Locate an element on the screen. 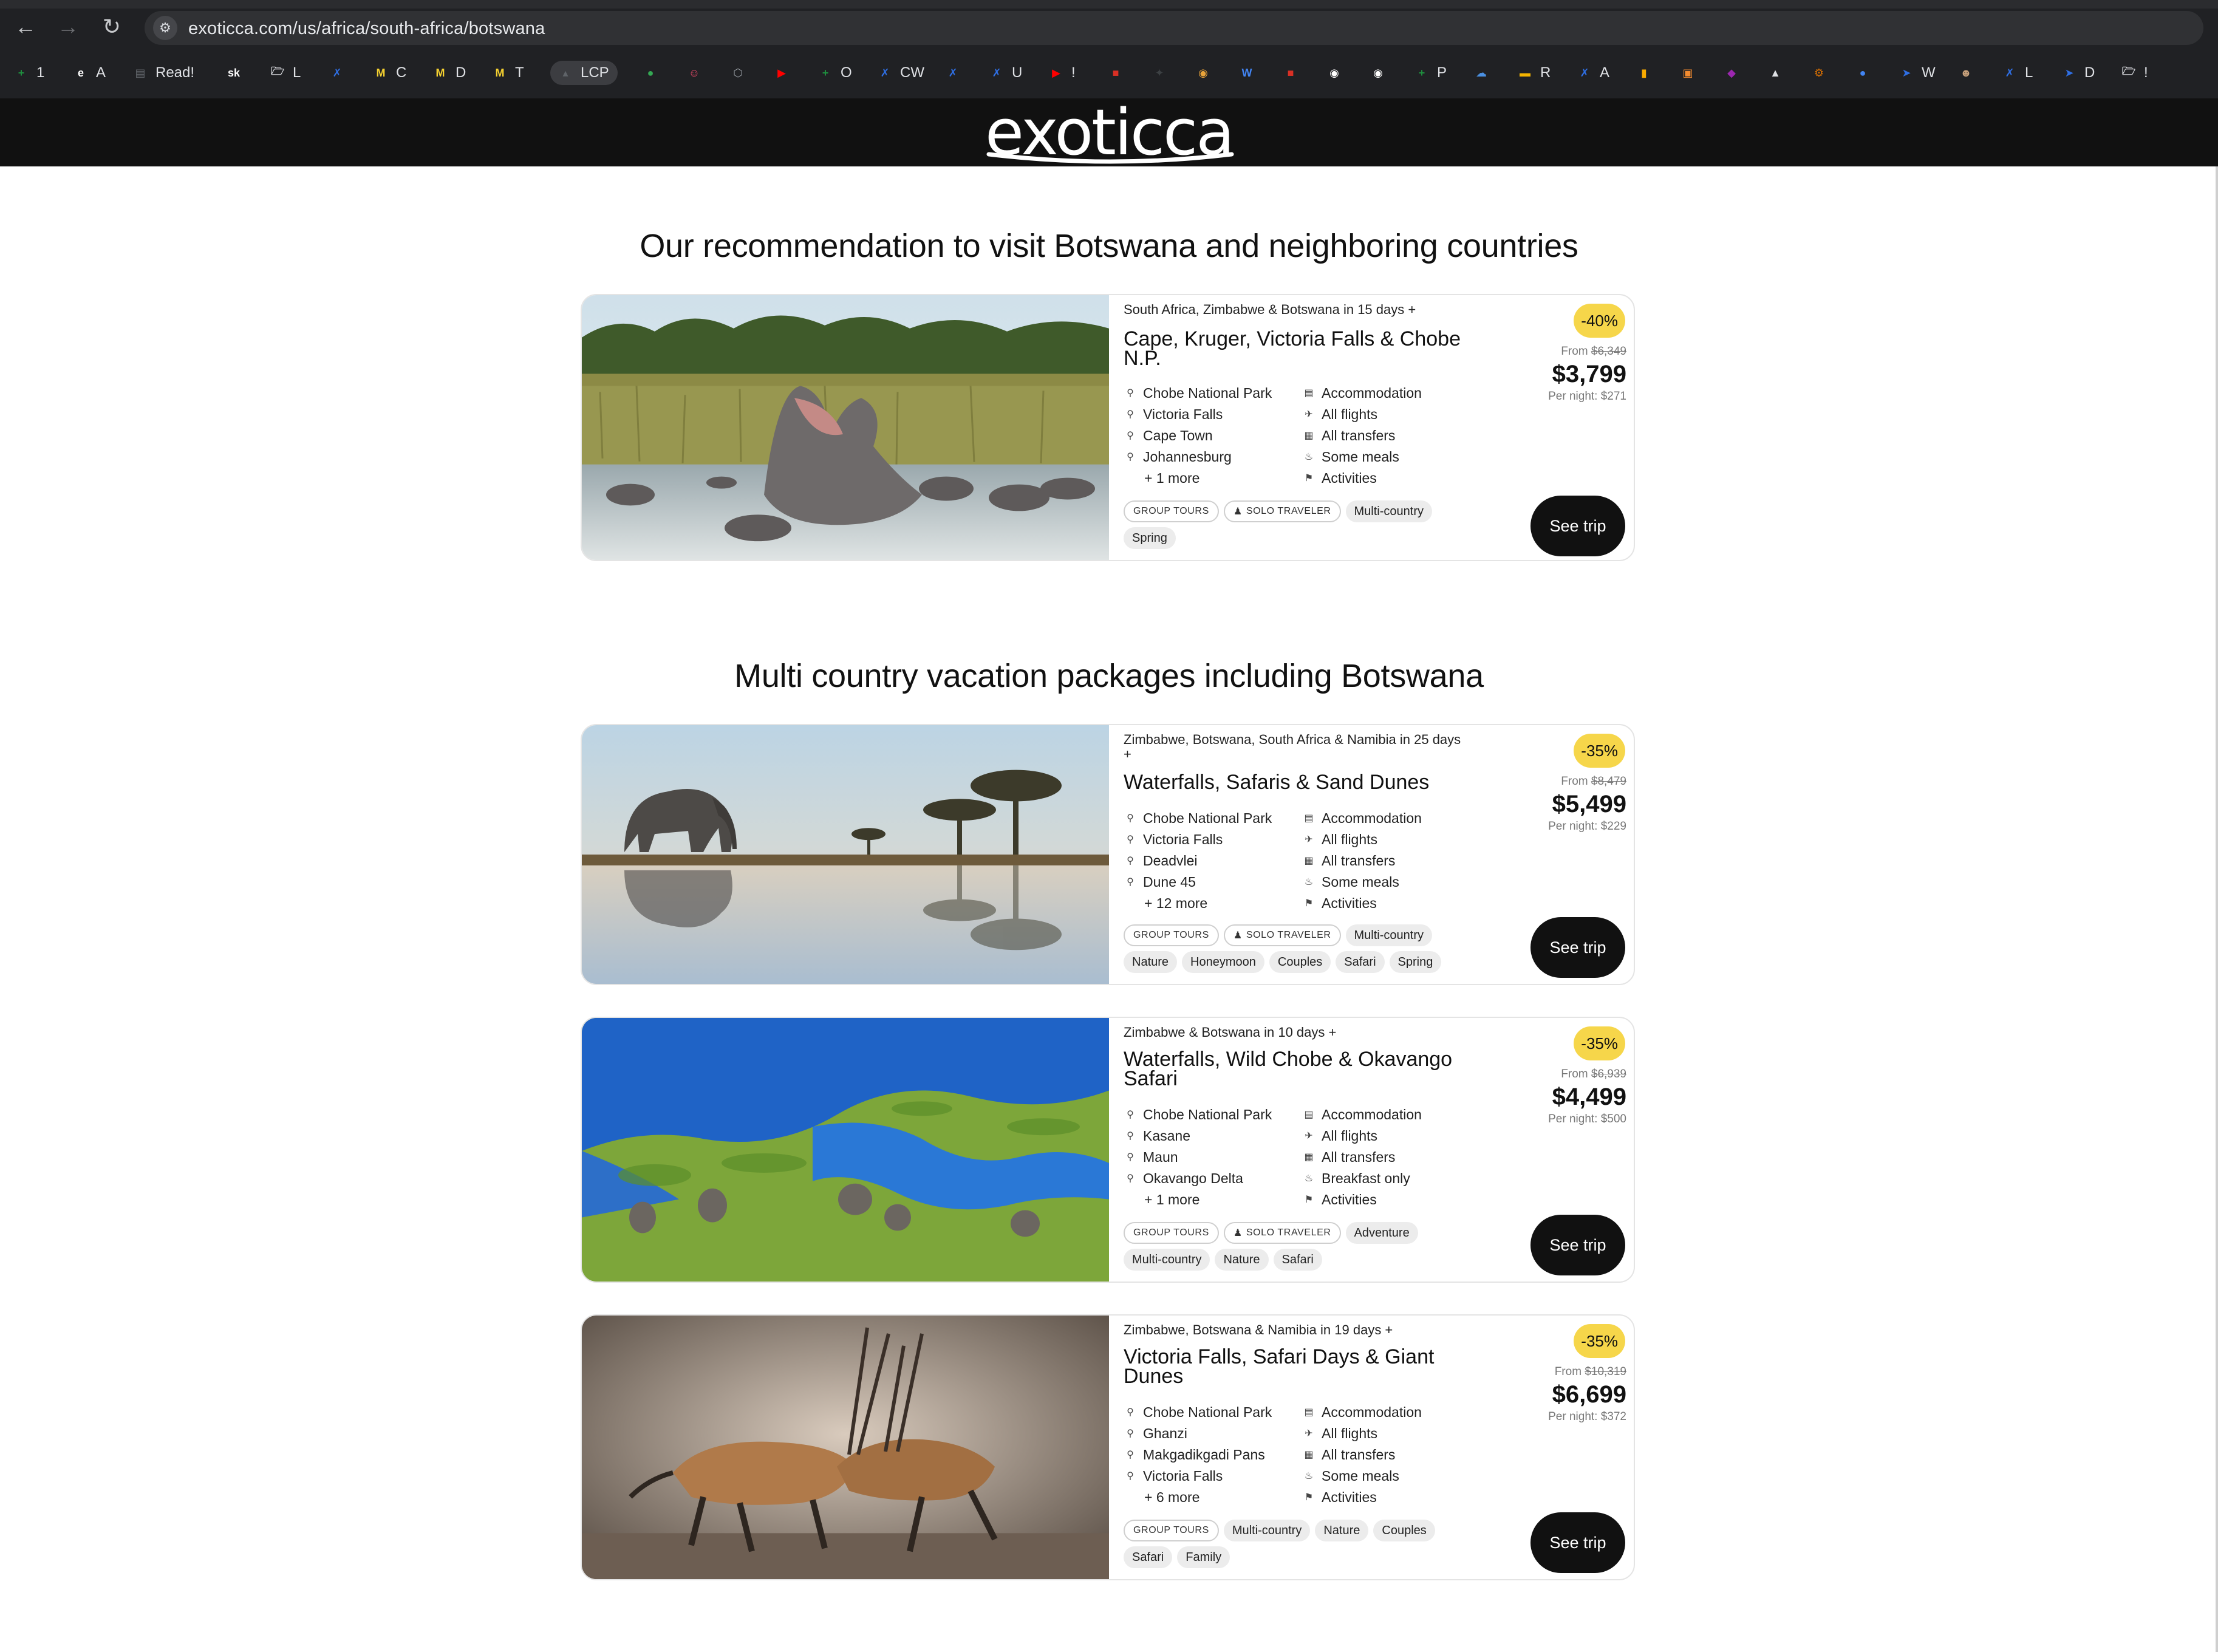 This screenshot has width=2218, height=1652. forward-button: → is located at coordinates (68, 26).